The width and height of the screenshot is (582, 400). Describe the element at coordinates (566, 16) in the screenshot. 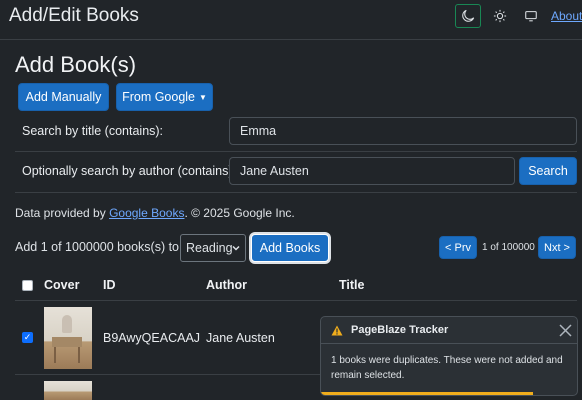

I see `about-link: About` at that location.